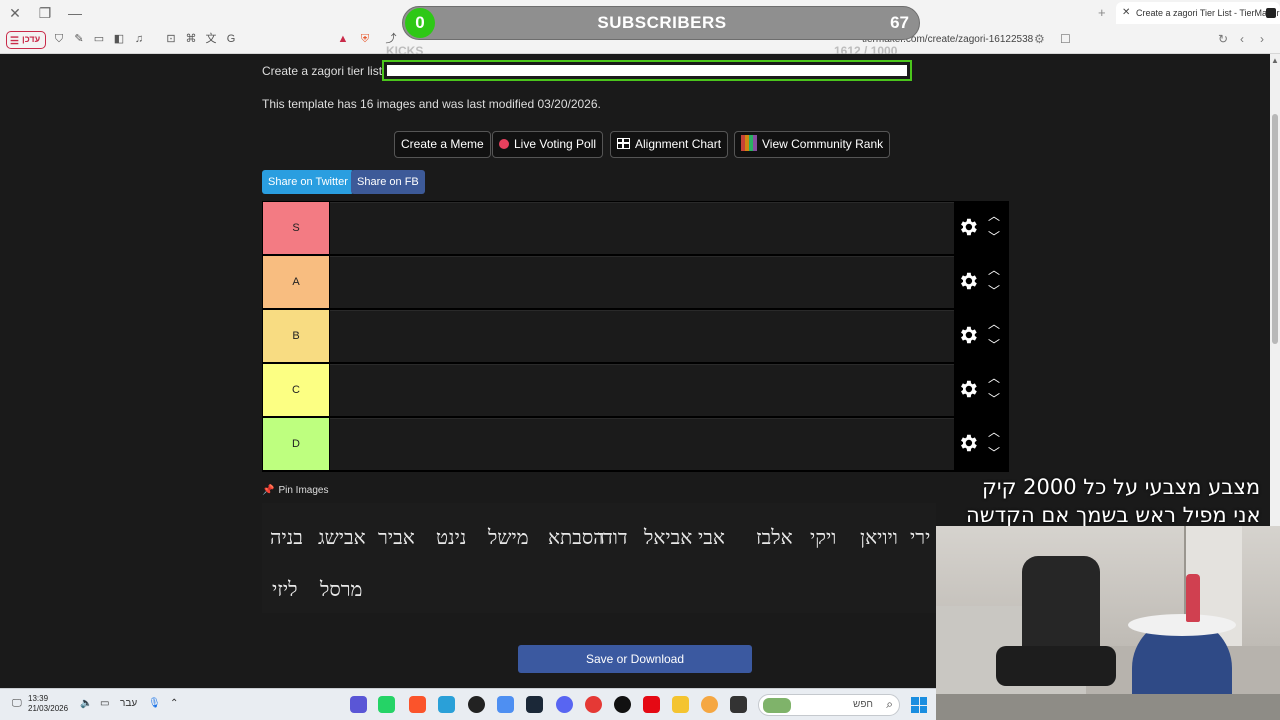 This screenshot has width=1280, height=720. I want to click on tier-controls: ︿ ﹀, so click(982, 282).